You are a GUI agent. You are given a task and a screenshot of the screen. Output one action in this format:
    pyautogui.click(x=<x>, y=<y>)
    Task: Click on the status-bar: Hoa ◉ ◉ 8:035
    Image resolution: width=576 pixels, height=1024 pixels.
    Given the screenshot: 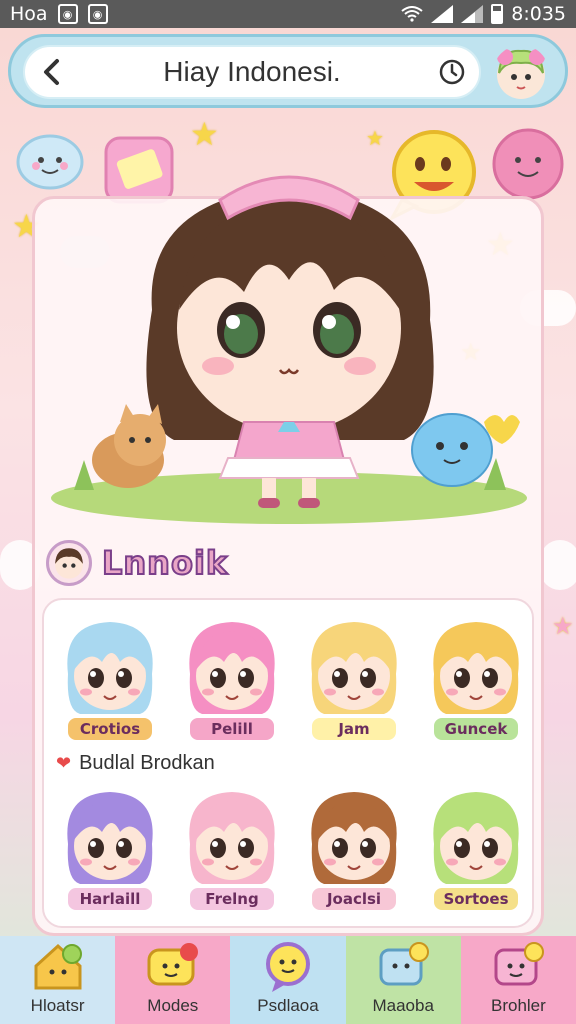 What is the action you would take?
    pyautogui.click(x=288, y=14)
    